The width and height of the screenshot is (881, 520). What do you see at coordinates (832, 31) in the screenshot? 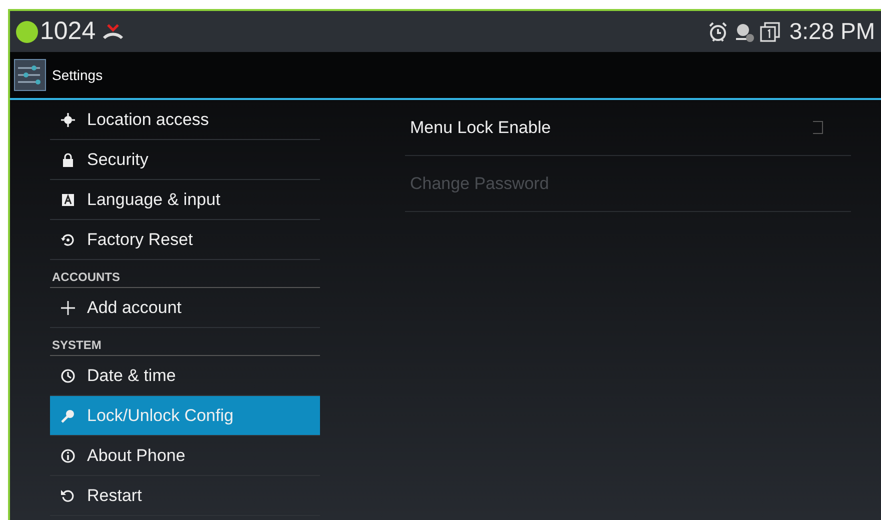
I see `clock-time: 3:28 PM` at bounding box center [832, 31].